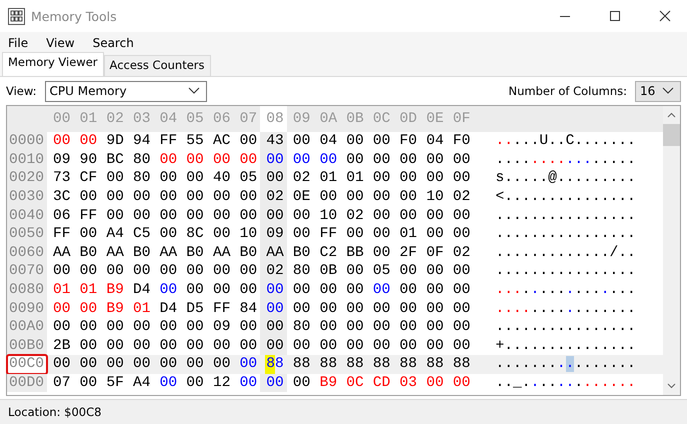 Image resolution: width=687 pixels, height=424 pixels. Describe the element at coordinates (300, 197) in the screenshot. I see `hex-byte: 0E` at that location.